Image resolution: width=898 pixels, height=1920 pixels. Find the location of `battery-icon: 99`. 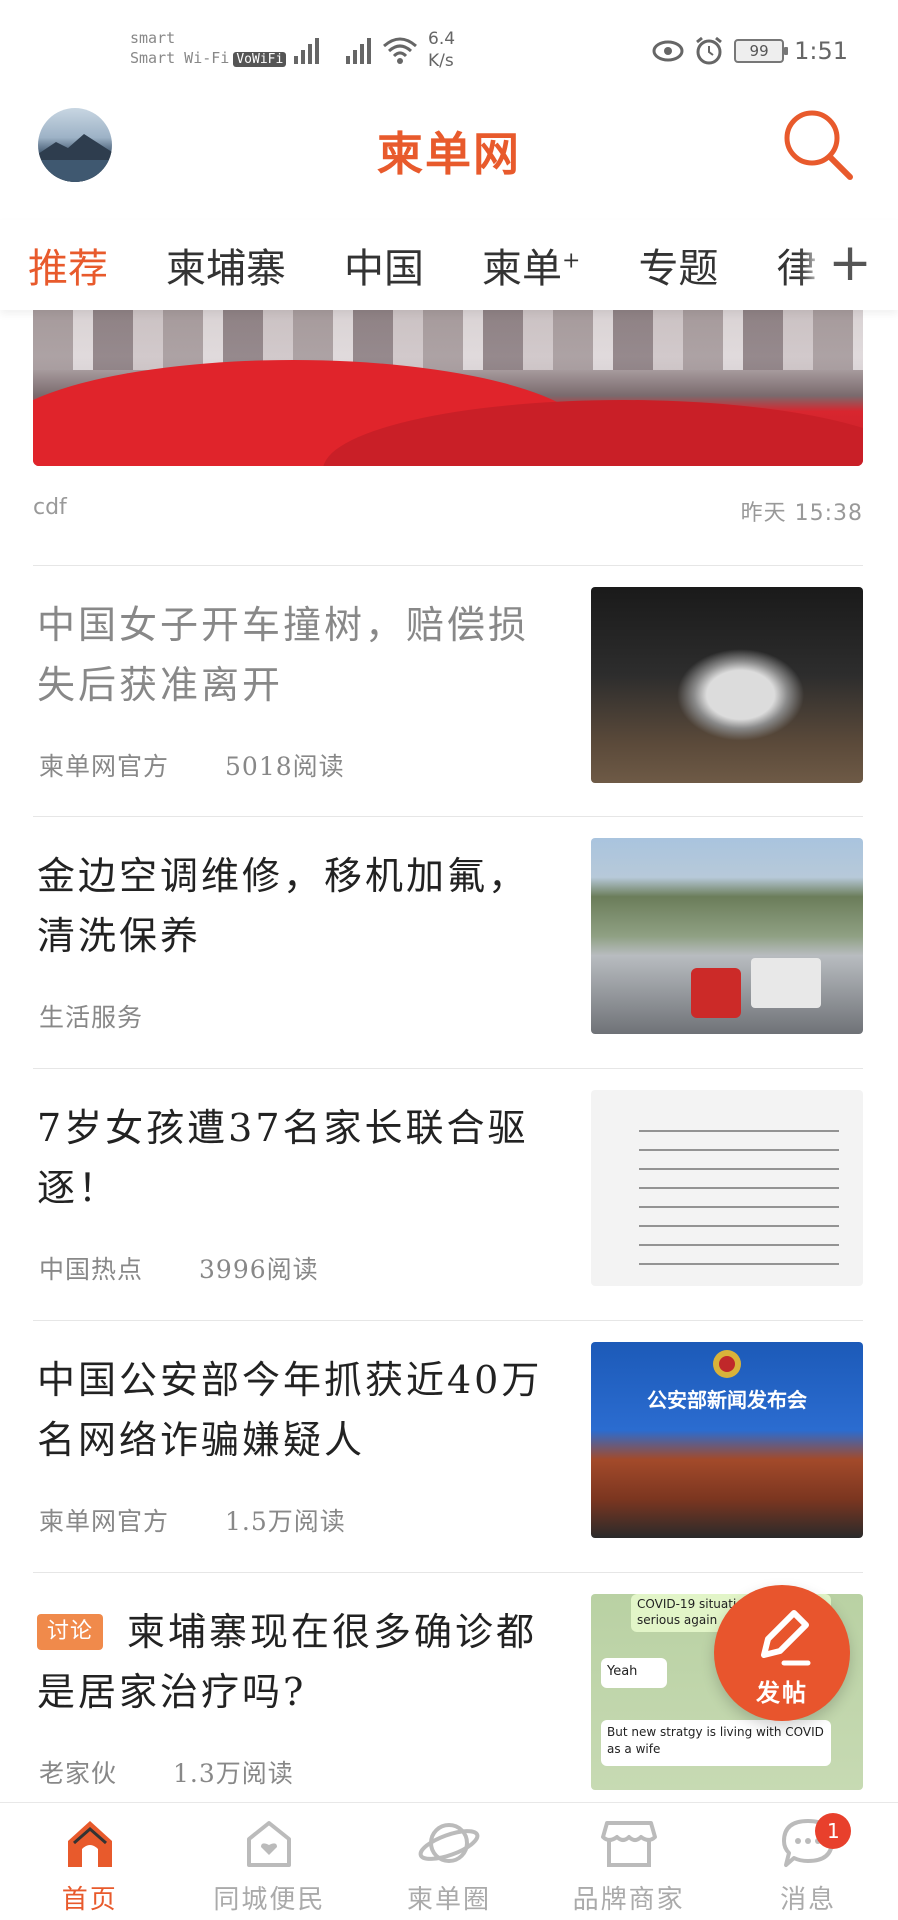

battery-icon: 99 is located at coordinates (761, 51).